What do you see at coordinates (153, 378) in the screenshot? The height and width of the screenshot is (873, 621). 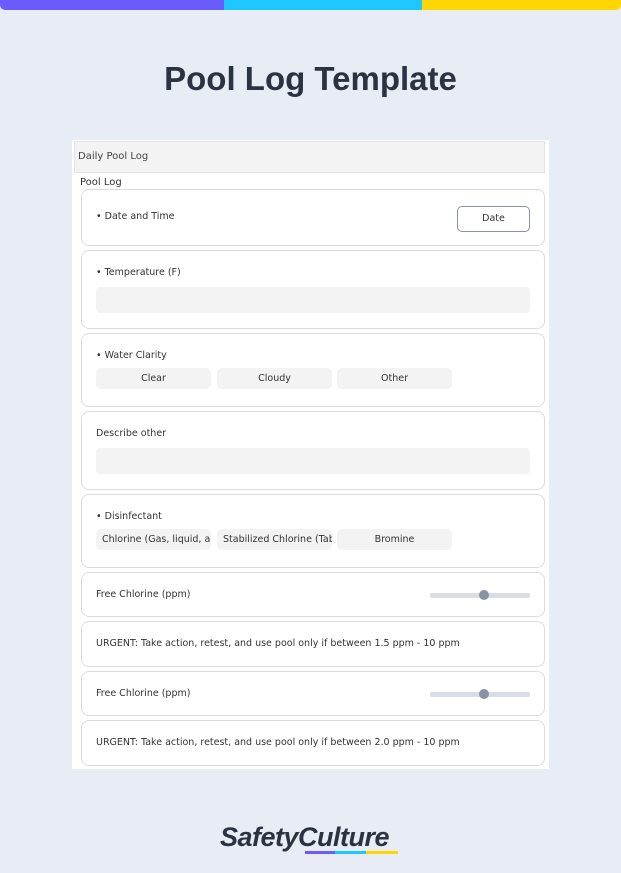 I see `option-clear: Clear` at bounding box center [153, 378].